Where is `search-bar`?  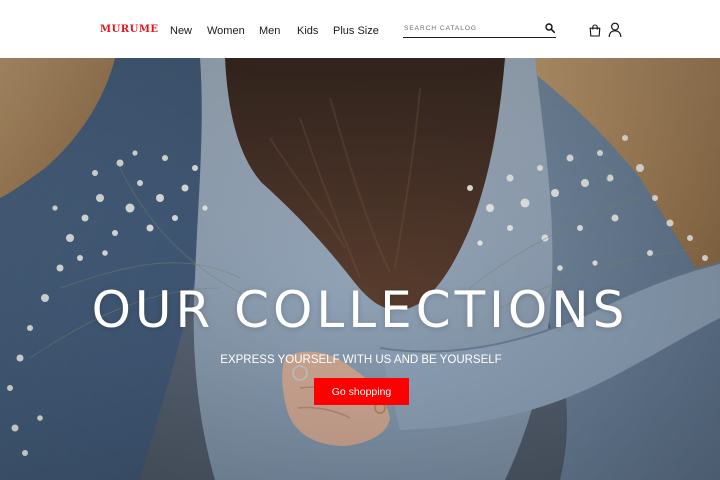
search-bar is located at coordinates (479, 29).